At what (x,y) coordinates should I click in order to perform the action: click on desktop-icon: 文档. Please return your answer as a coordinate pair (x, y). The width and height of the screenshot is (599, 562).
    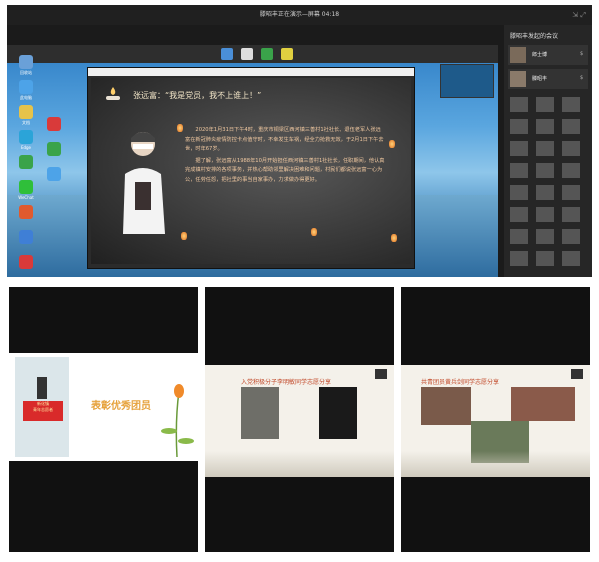
    Looking at the image, I should click on (28, 117).